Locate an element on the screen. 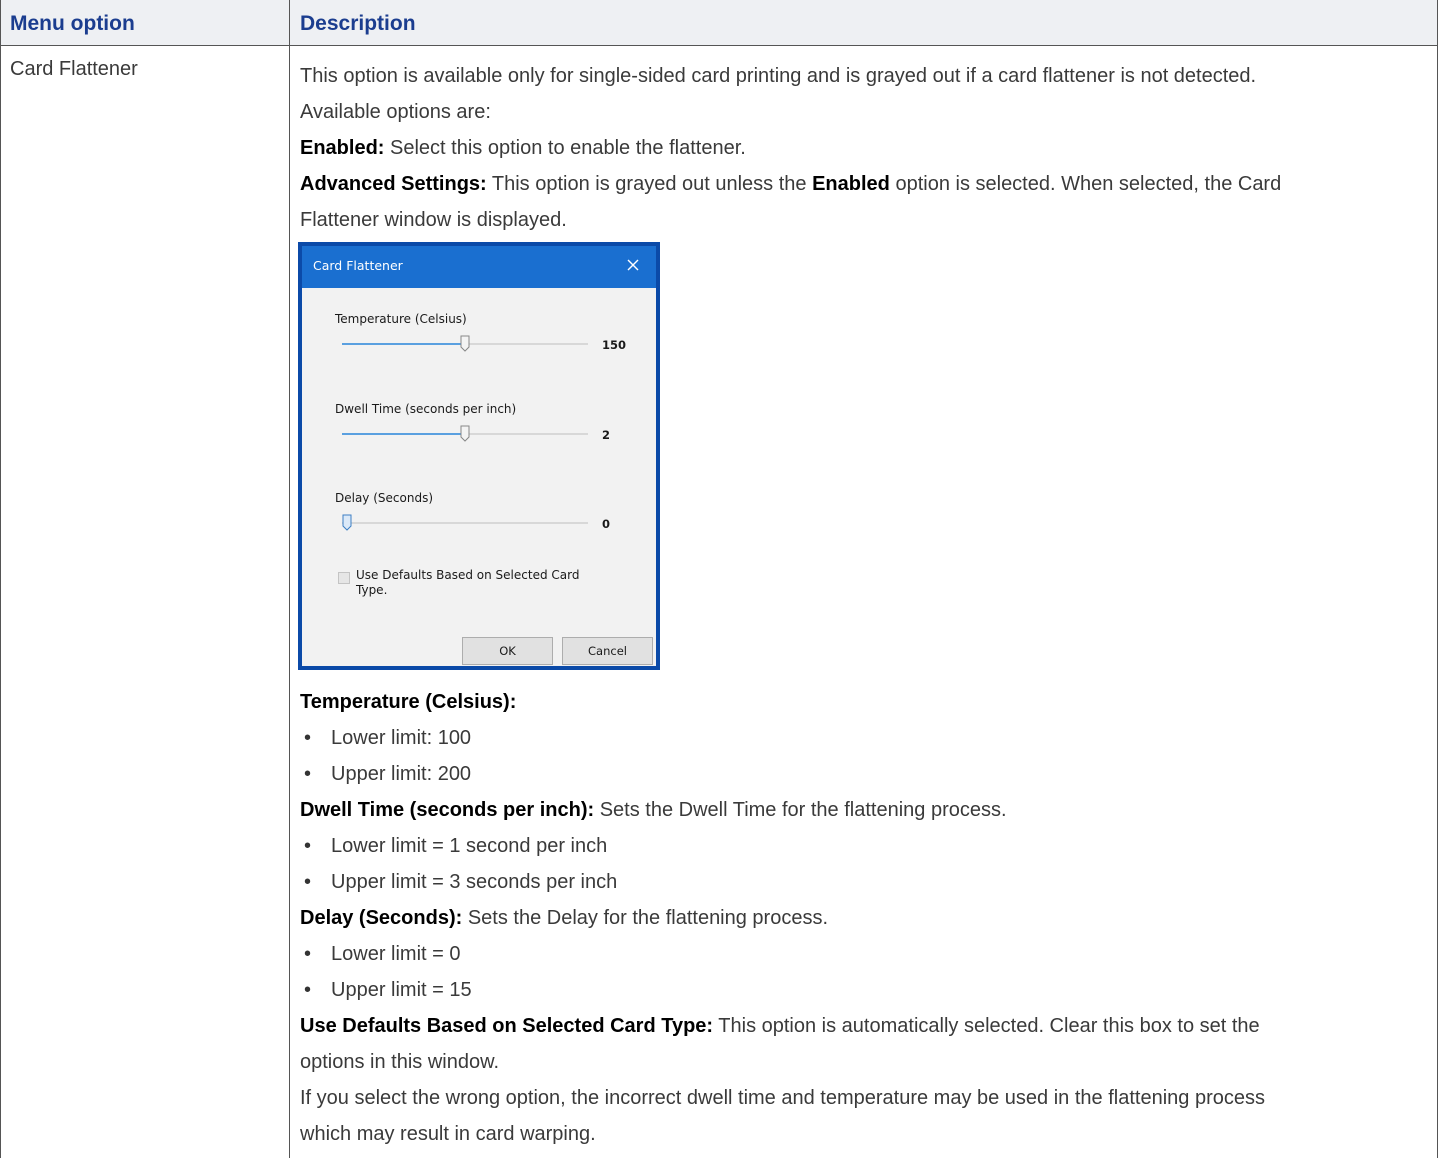 The image size is (1440, 1158). temperature-slider-fill is located at coordinates (403, 344).